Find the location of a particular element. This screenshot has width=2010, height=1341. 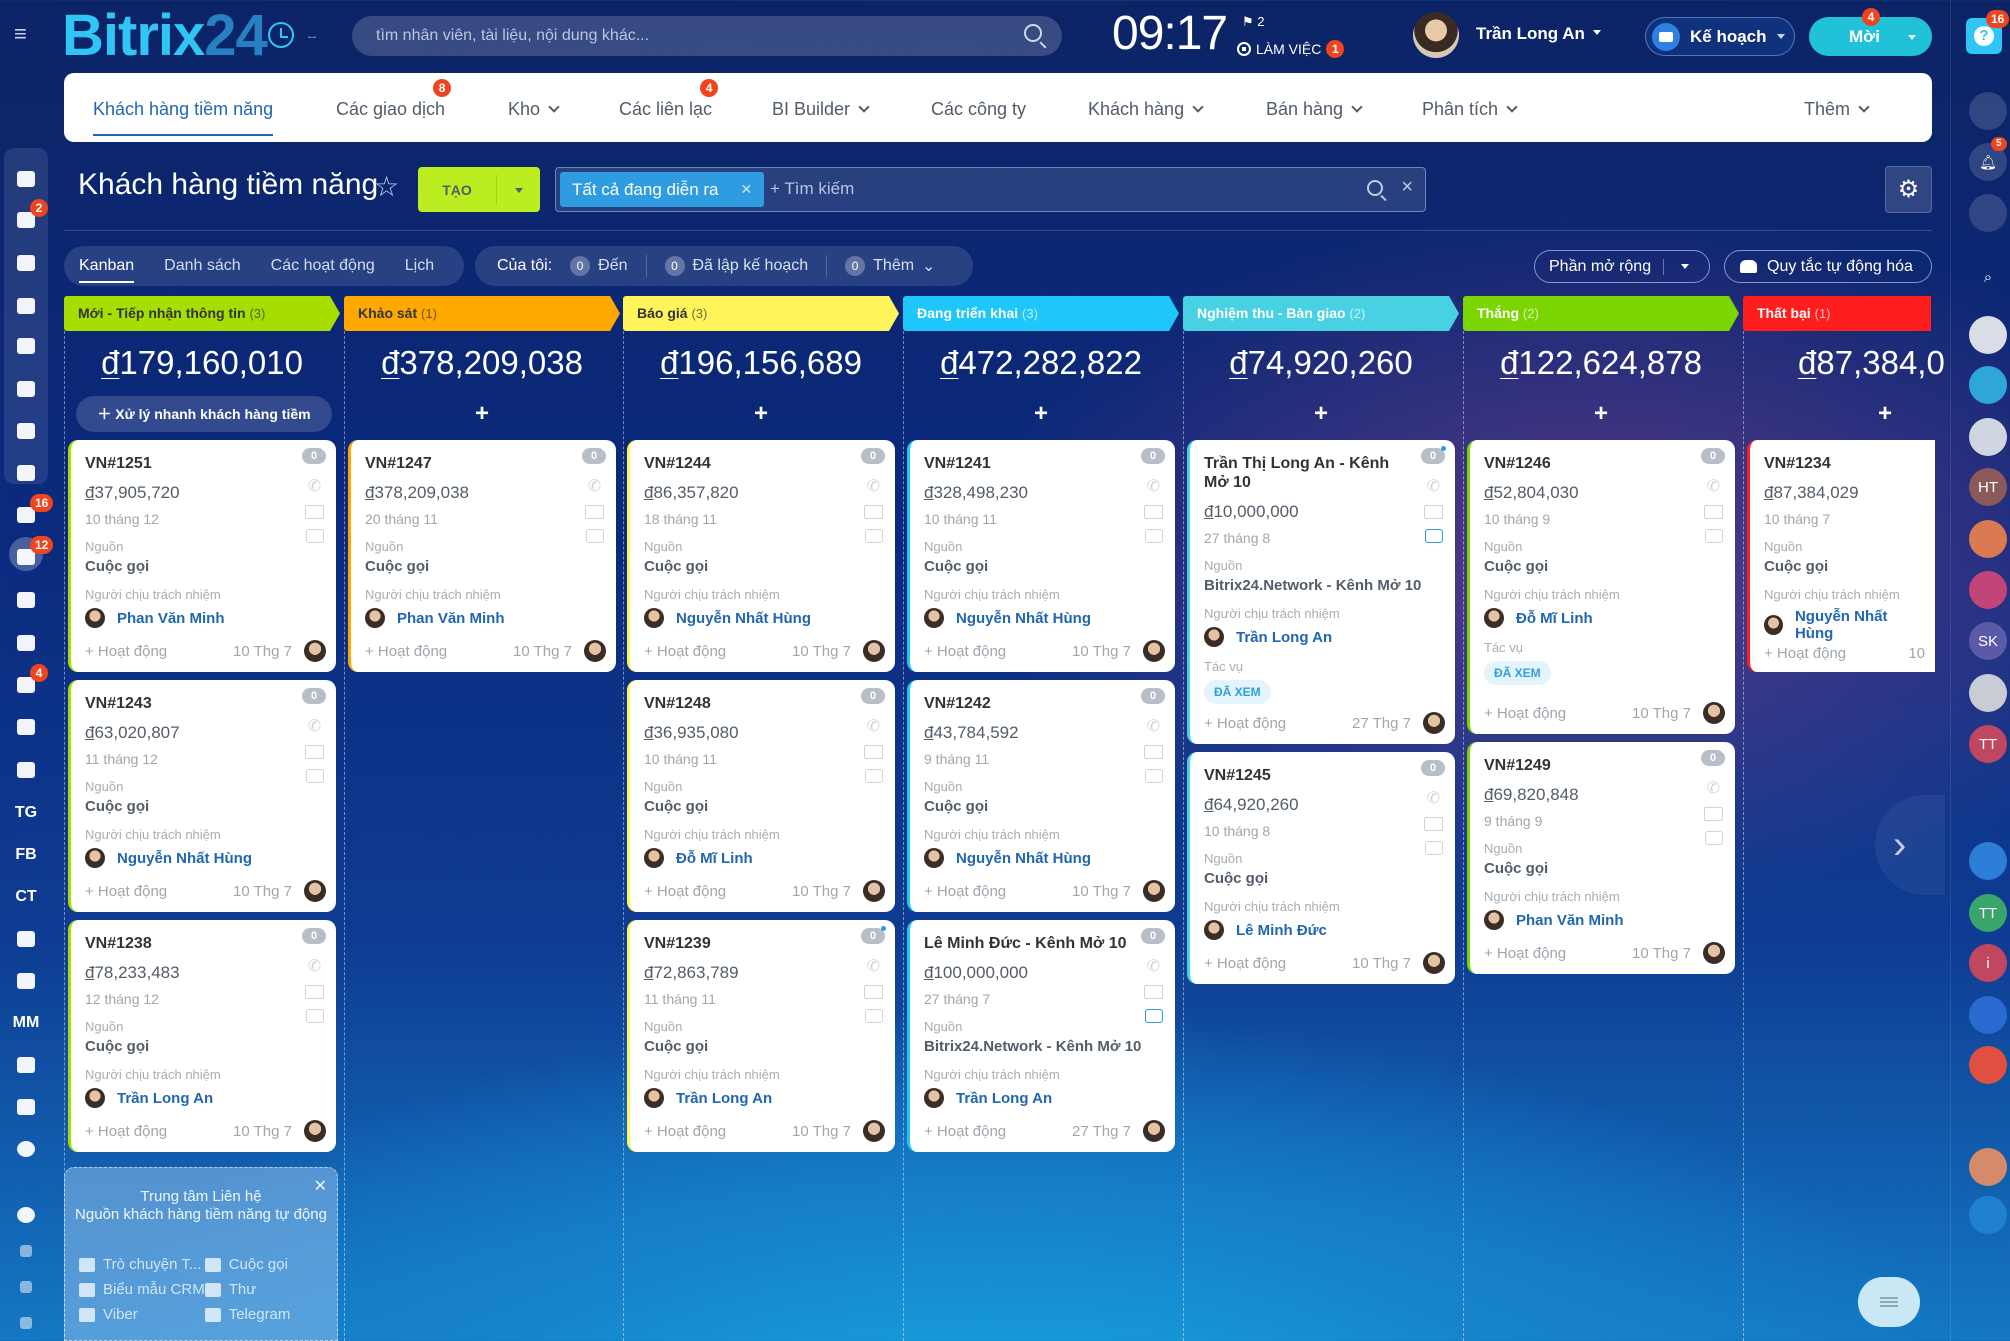

card-title: VN#1245 is located at coordinates (1309, 775).